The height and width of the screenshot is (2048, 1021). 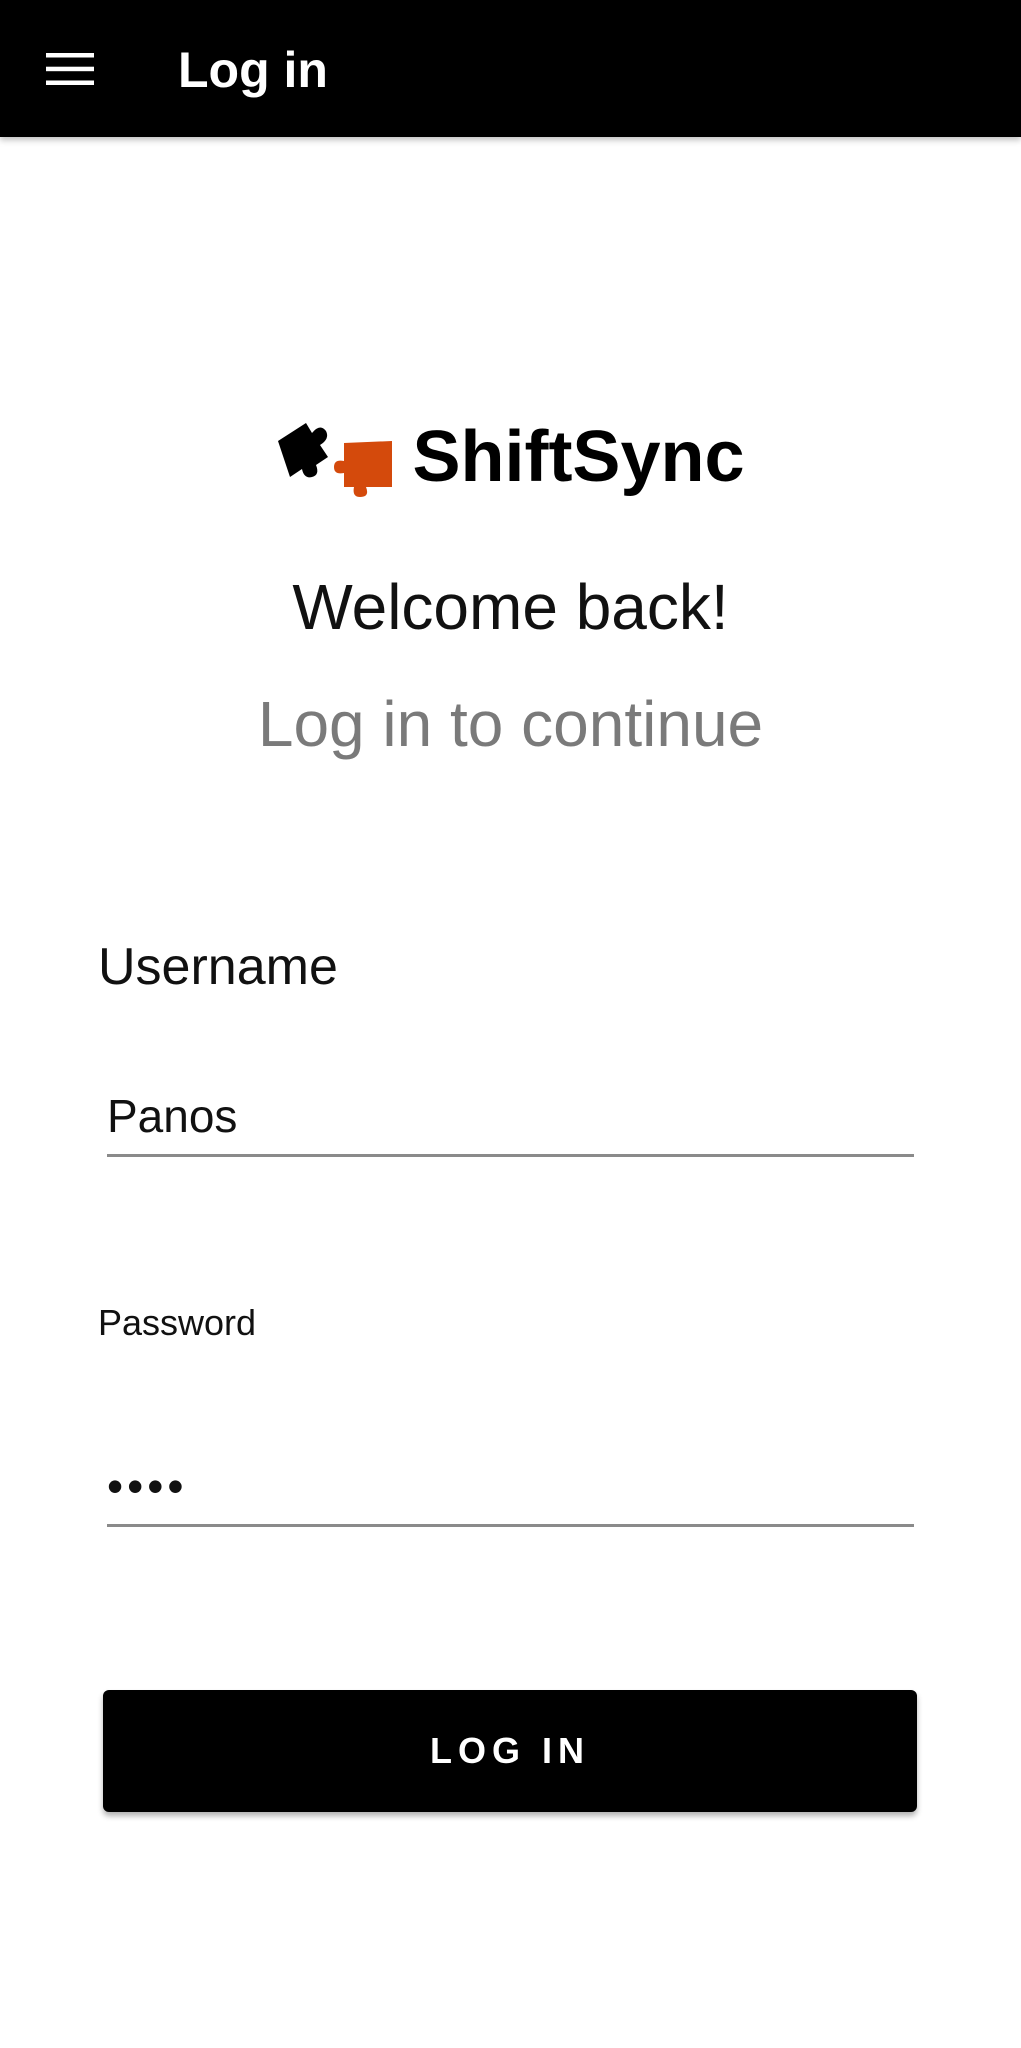 What do you see at coordinates (335, 457) in the screenshot?
I see `puzzle-pieces-icon` at bounding box center [335, 457].